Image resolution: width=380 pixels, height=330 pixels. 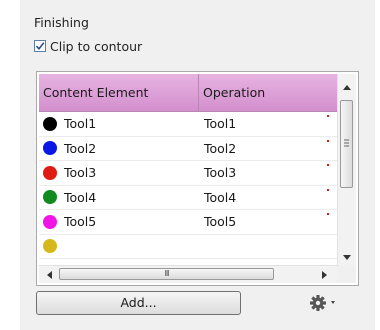 I want to click on content-element-text: Tool4, so click(x=80, y=197).